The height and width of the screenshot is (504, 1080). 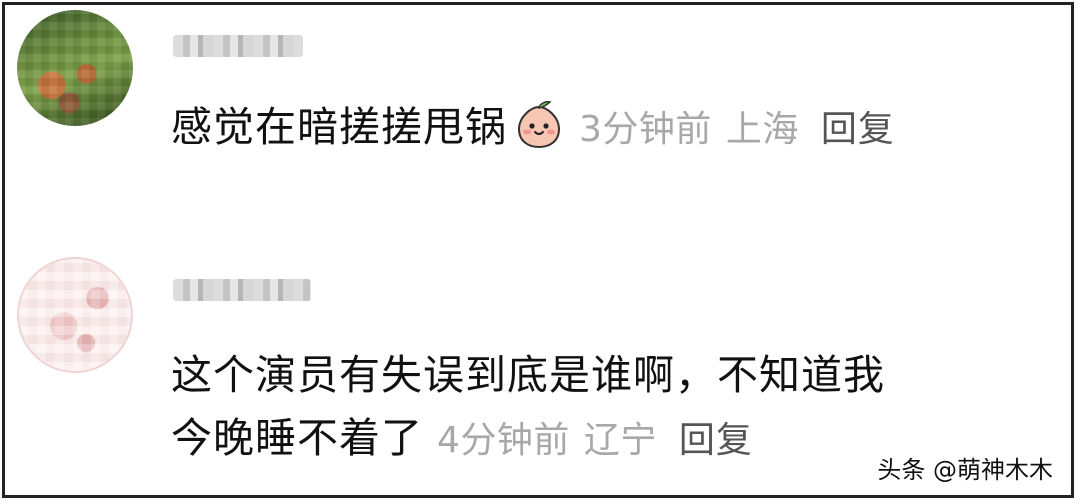 What do you see at coordinates (297, 438) in the screenshot?
I see `comment-text-line2: 今晚睡不着了` at bounding box center [297, 438].